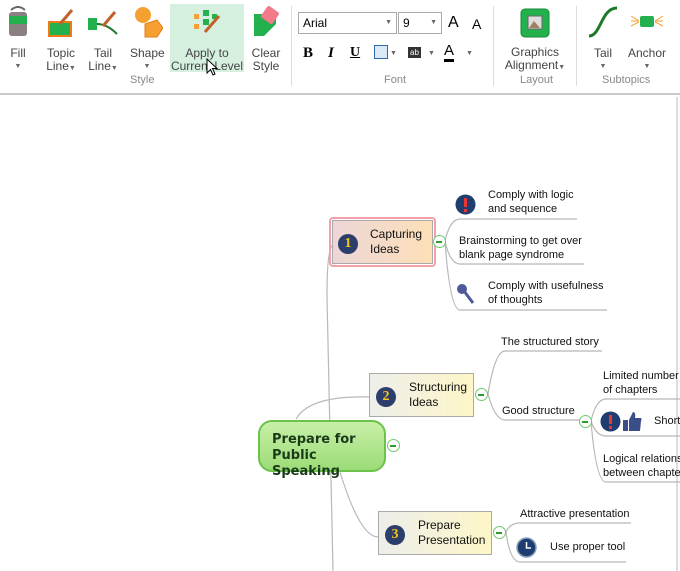 This screenshot has width=680, height=571. Describe the element at coordinates (647, 21) in the screenshot. I see `anchor-icon` at that location.